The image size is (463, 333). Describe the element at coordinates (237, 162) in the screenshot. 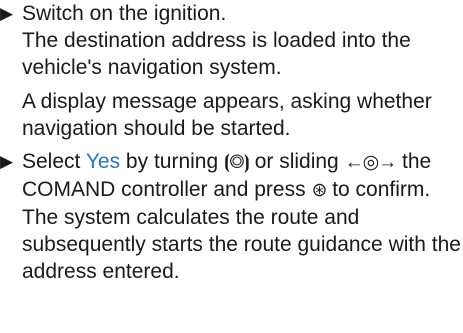

I see `turn-controller-icon: ⦗◎⦘` at that location.